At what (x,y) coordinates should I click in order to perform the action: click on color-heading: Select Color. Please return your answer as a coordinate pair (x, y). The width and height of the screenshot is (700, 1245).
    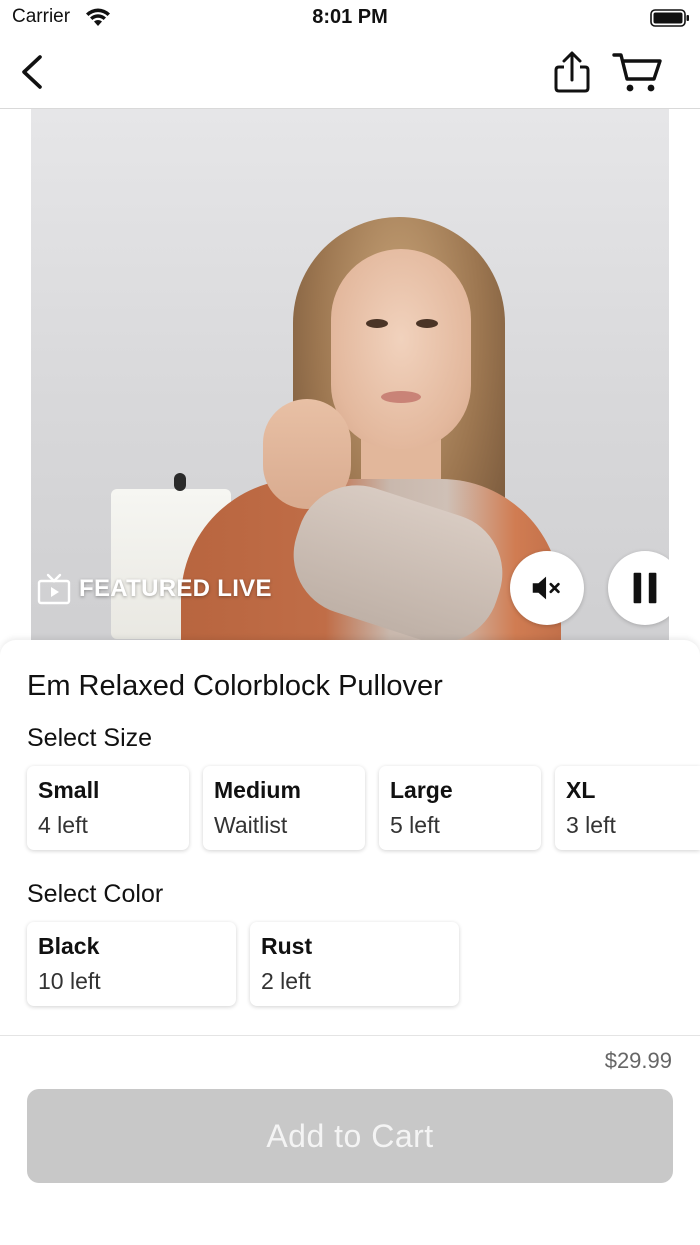
    Looking at the image, I should click on (95, 894).